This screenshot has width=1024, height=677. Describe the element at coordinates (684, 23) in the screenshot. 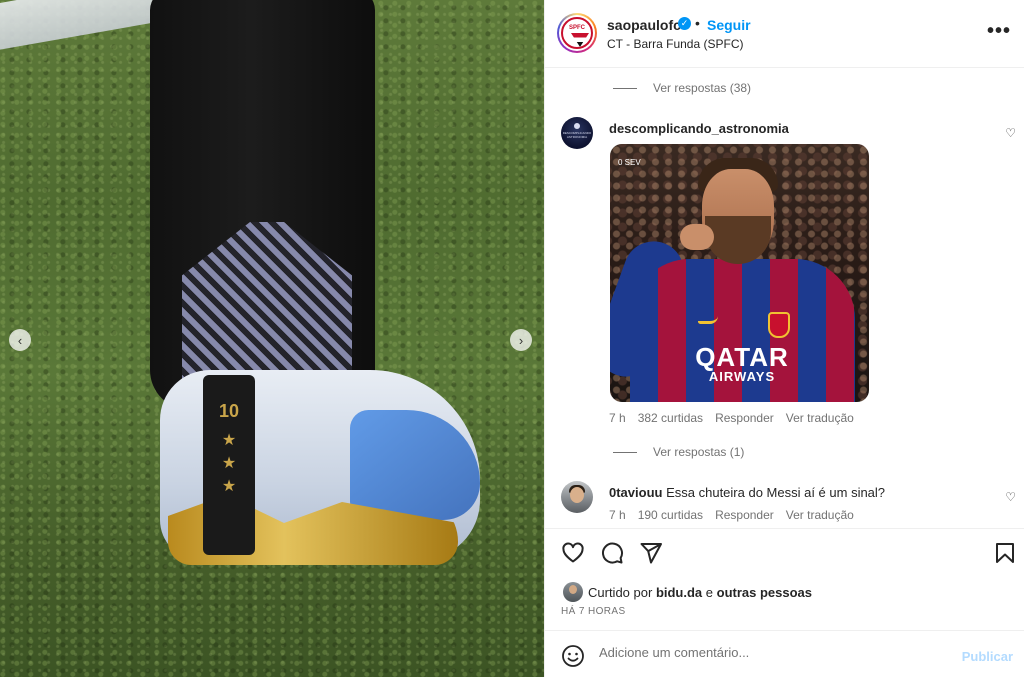

I see `verified-icon: ✓` at that location.